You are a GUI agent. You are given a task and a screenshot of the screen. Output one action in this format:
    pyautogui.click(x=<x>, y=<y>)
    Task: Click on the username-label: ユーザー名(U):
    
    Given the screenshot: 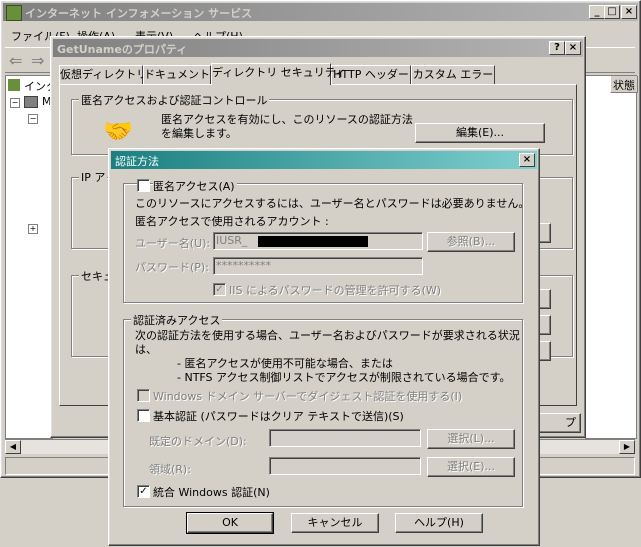 What is the action you would take?
    pyautogui.click(x=173, y=243)
    